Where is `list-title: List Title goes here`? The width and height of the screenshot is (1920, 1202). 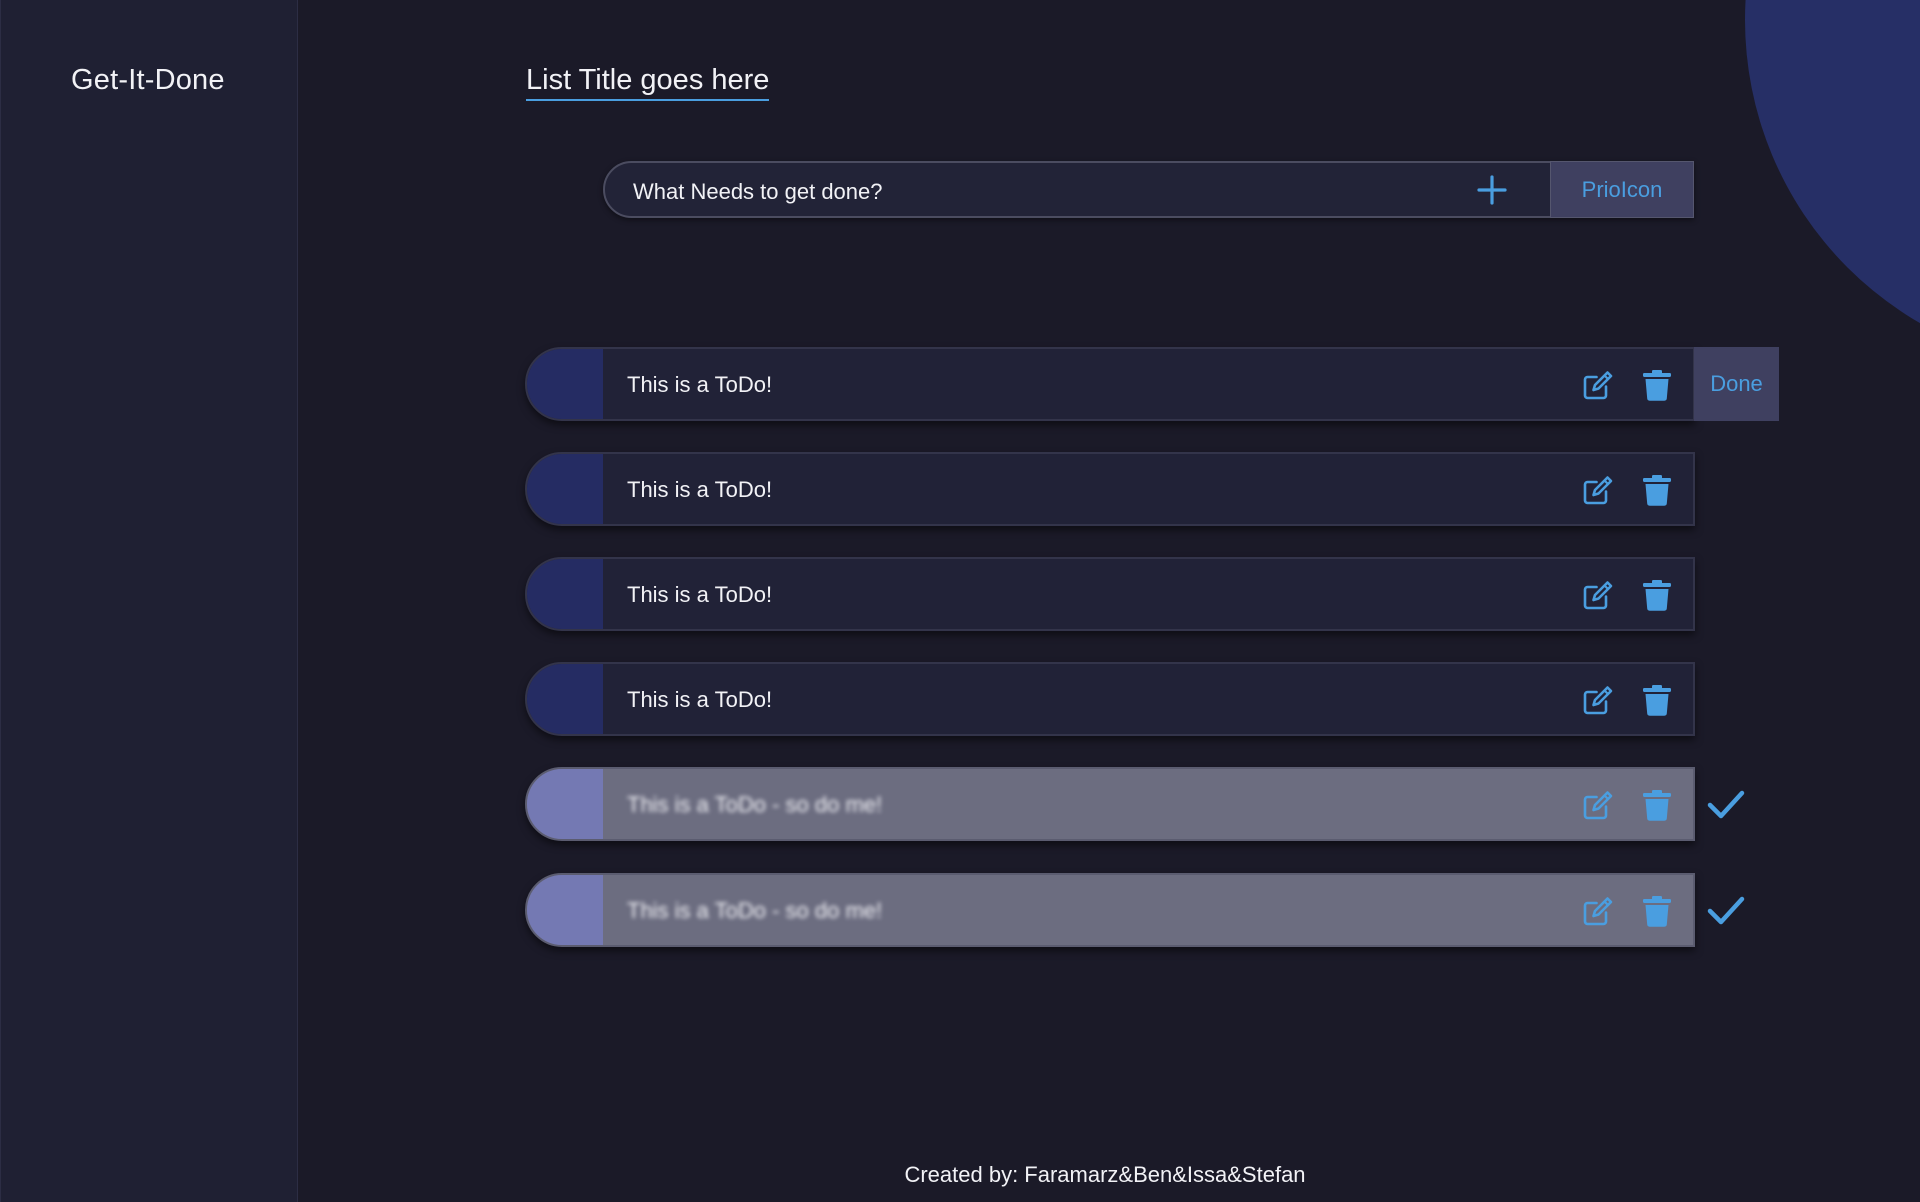 list-title: List Title goes here is located at coordinates (648, 82).